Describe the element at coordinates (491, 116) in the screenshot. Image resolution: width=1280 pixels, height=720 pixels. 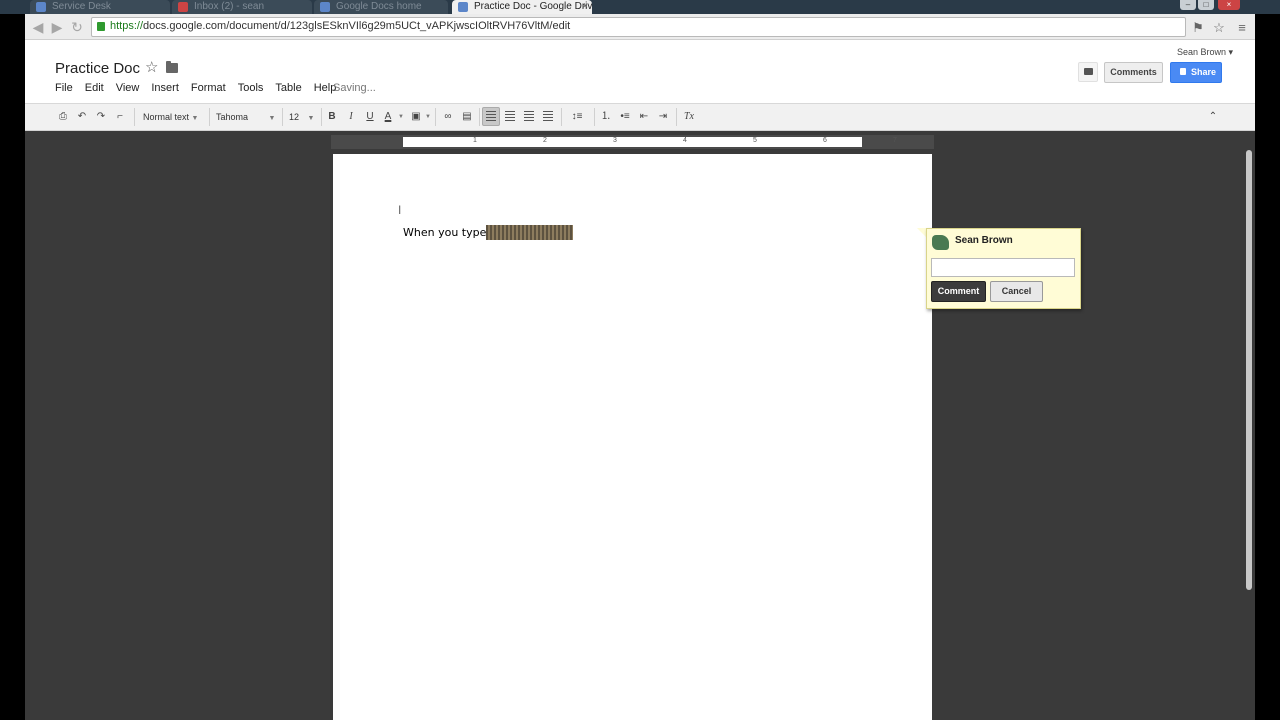
I see `align-left-icon` at that location.